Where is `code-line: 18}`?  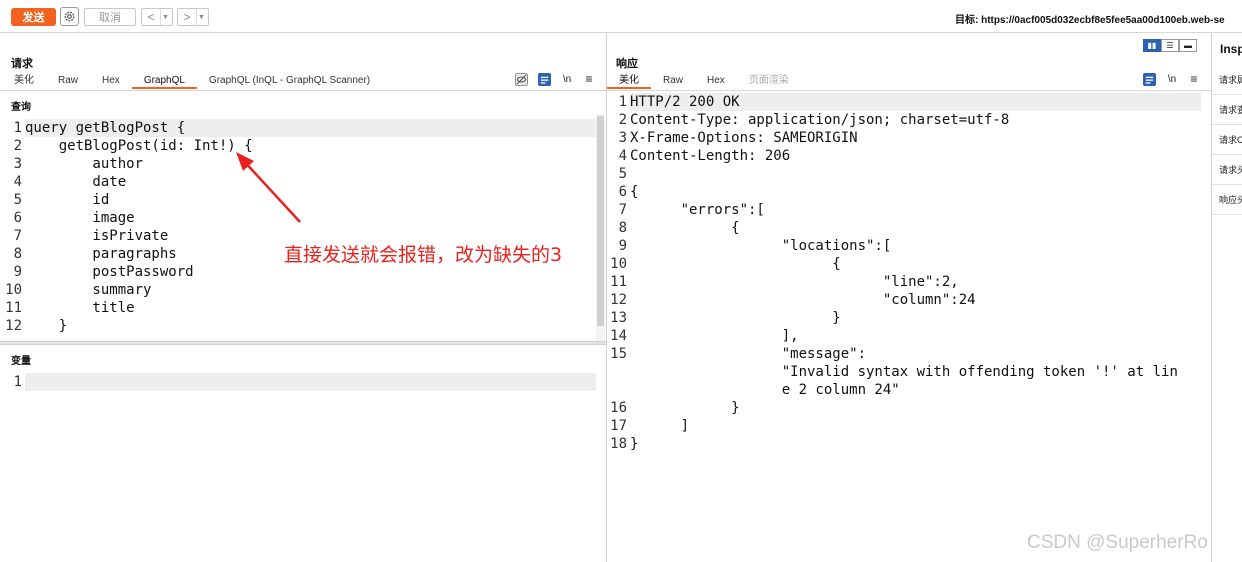
code-line: 18} is located at coordinates (905, 444).